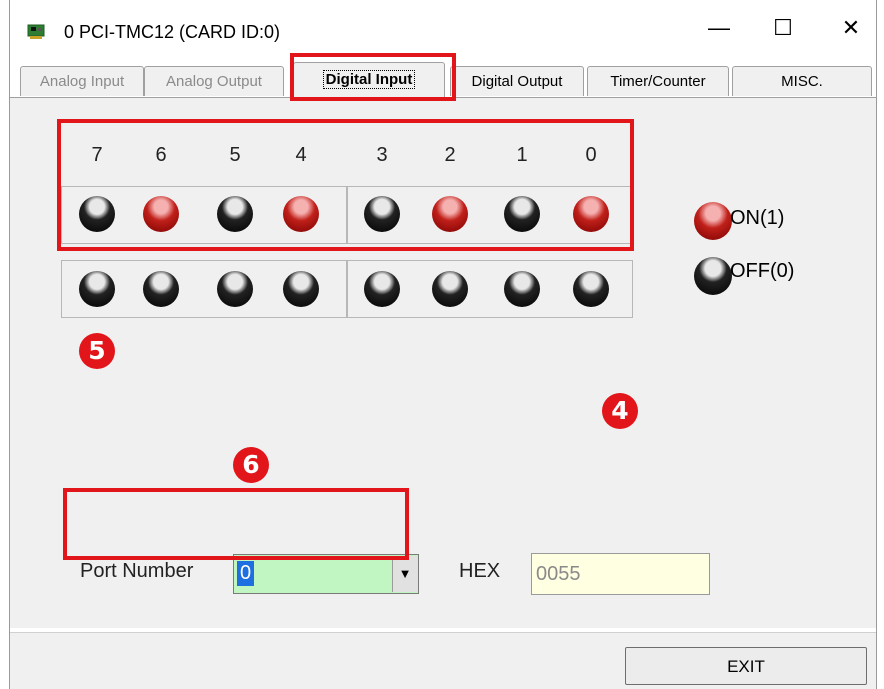 This screenshot has height=689, width=884. What do you see at coordinates (382, 289) in the screenshot?
I see `row2-bit-3-led` at bounding box center [382, 289].